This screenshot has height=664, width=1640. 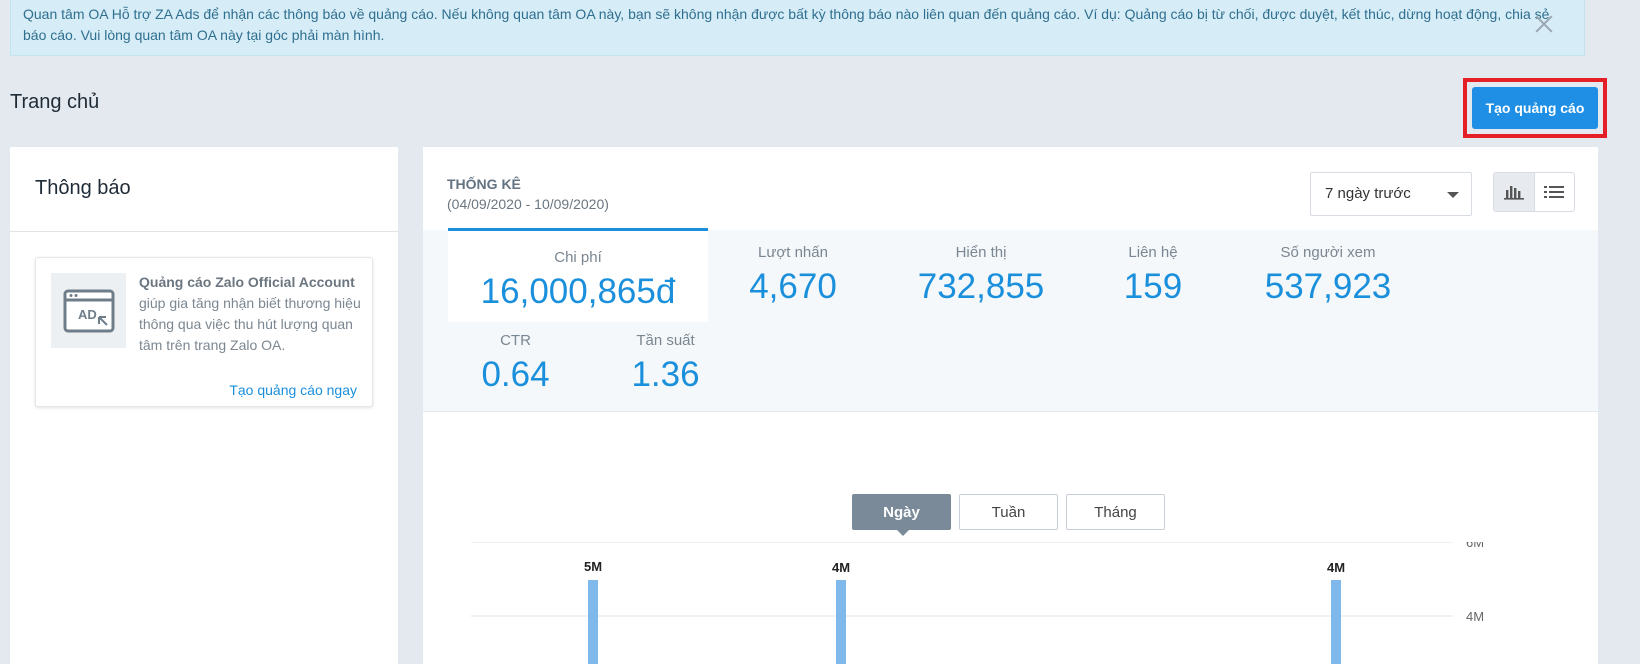 What do you see at coordinates (515, 340) in the screenshot?
I see `metric-label: CTR` at bounding box center [515, 340].